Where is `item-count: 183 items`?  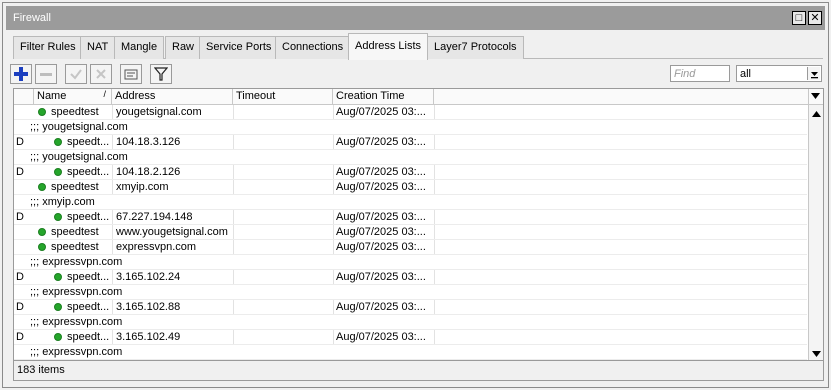 item-count: 183 items is located at coordinates (41, 370).